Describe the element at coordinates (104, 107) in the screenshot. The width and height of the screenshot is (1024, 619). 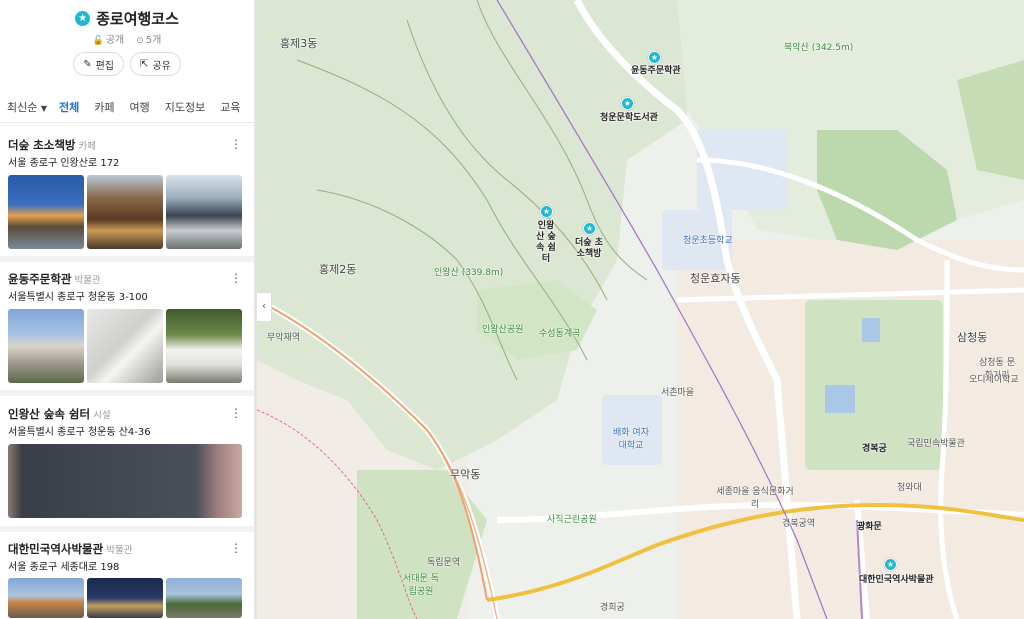
I see `tab-cafe: 카페` at that location.